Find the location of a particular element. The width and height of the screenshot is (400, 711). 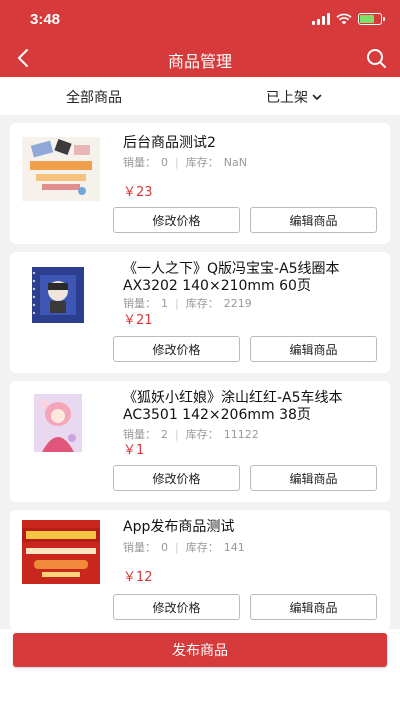

price-value: 21 is located at coordinates (144, 320).